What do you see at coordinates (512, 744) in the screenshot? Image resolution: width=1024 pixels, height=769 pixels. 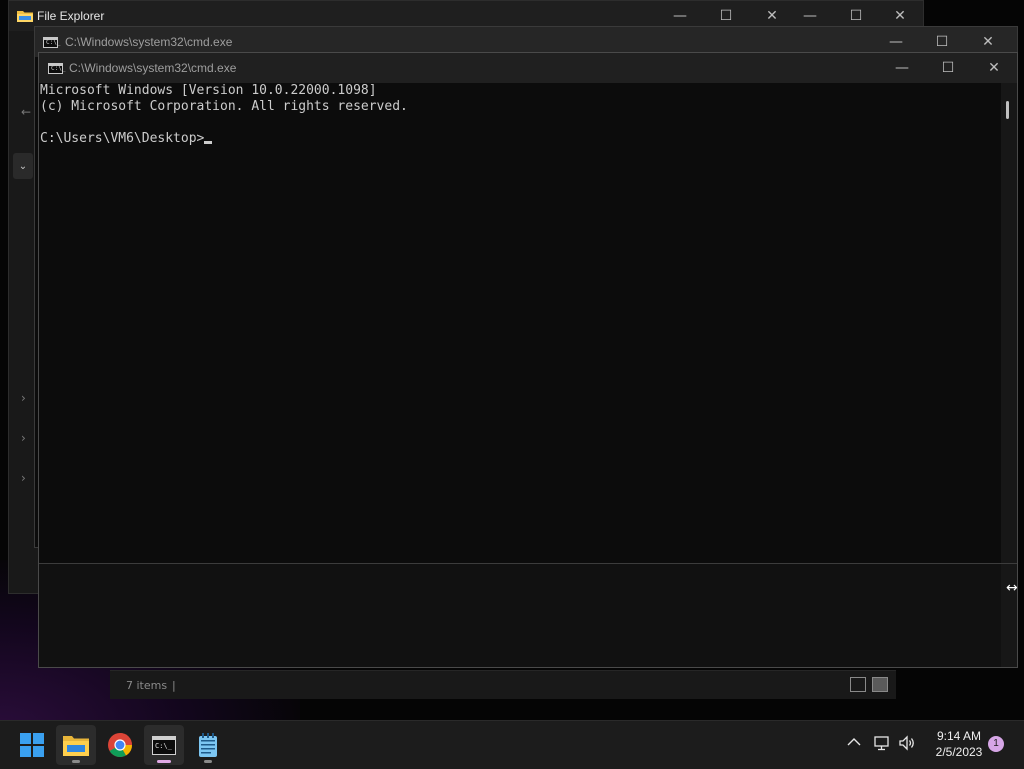 I see `taskbar: C:\_` at bounding box center [512, 744].